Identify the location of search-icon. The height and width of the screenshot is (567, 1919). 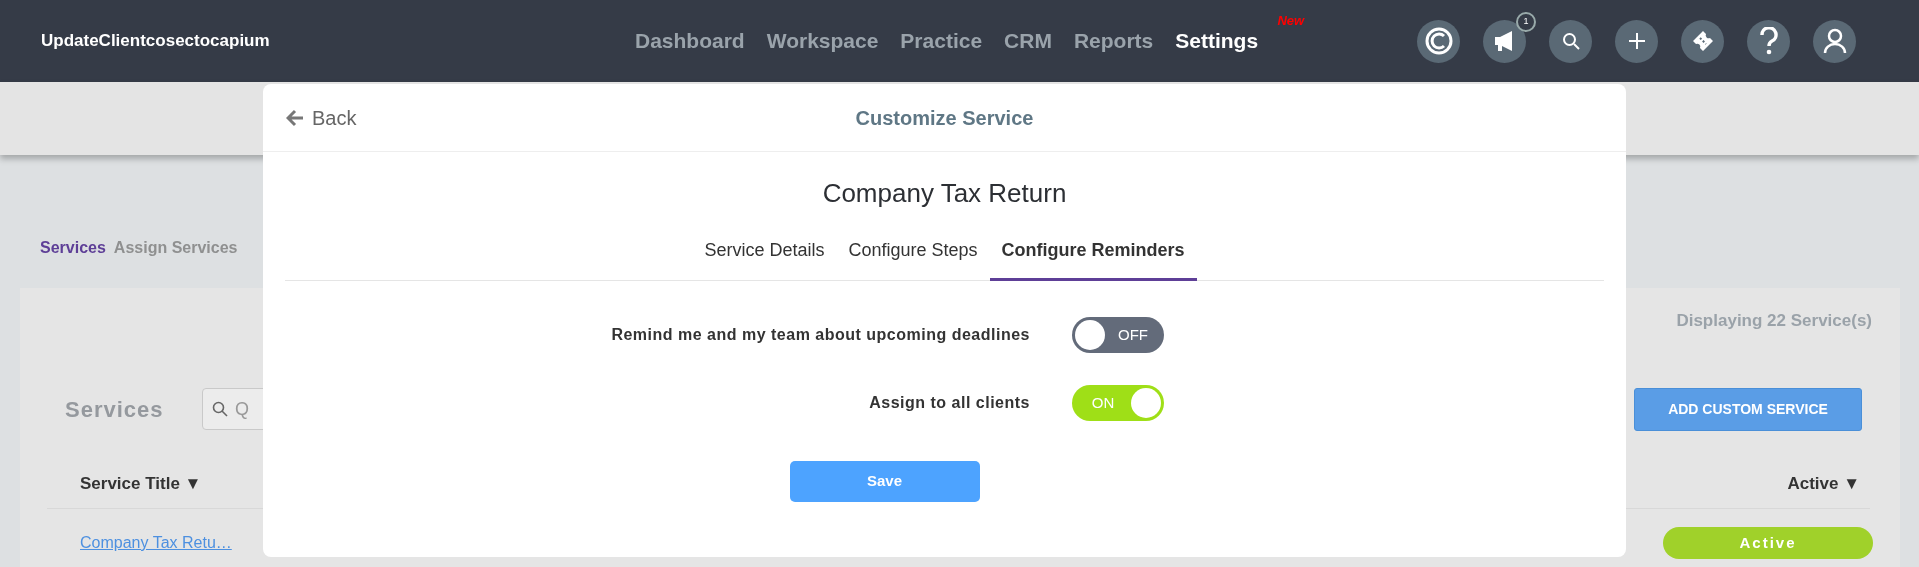
(1570, 41).